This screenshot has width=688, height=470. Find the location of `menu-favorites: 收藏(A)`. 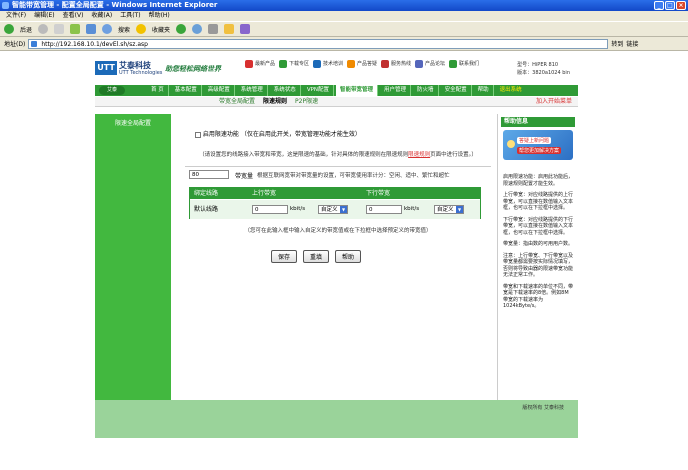

menu-favorites: 收藏(A) is located at coordinates (101, 16).